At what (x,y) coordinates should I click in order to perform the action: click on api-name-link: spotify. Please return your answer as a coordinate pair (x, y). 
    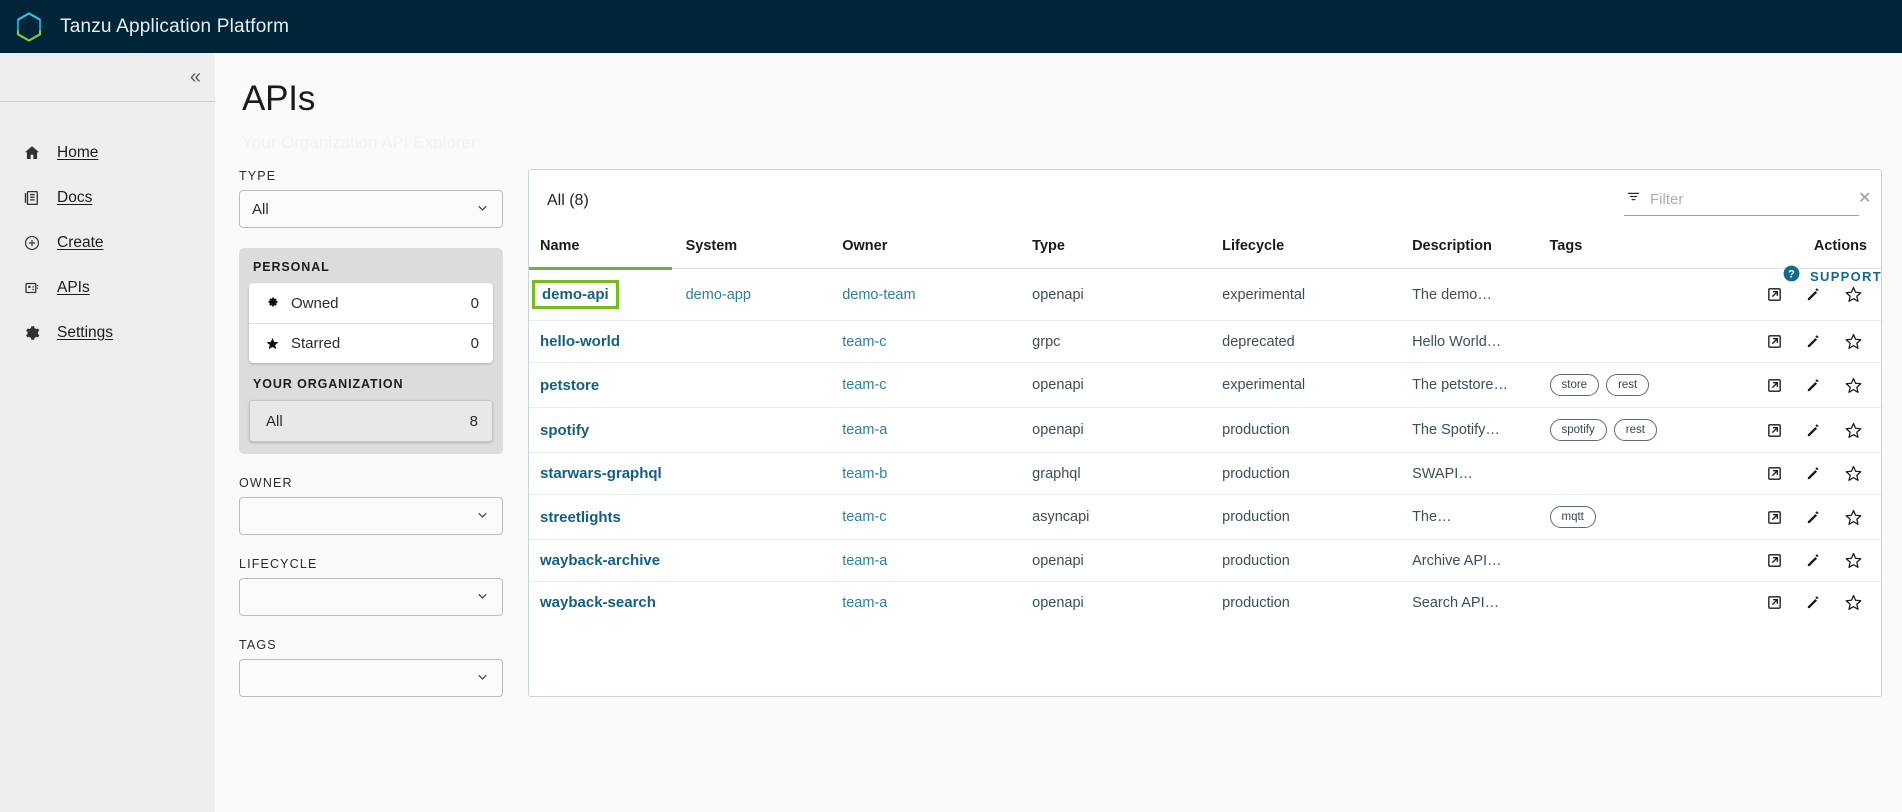
    Looking at the image, I should click on (564, 430).